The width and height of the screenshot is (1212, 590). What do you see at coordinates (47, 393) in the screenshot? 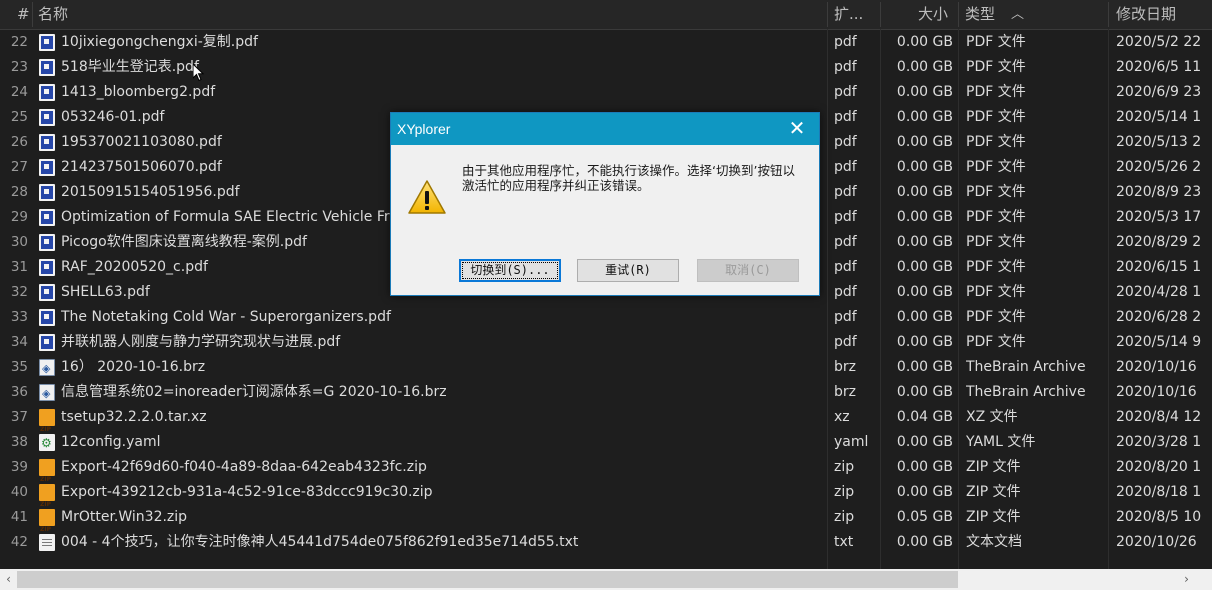
I see `brz-file-icon` at bounding box center [47, 393].